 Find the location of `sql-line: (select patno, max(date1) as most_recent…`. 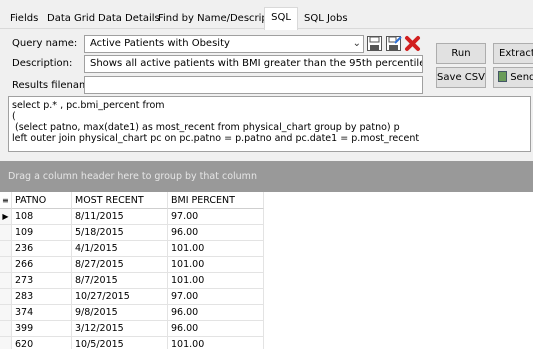

sql-line: (select patno, max(date1) as most_recent… is located at coordinates (206, 127).